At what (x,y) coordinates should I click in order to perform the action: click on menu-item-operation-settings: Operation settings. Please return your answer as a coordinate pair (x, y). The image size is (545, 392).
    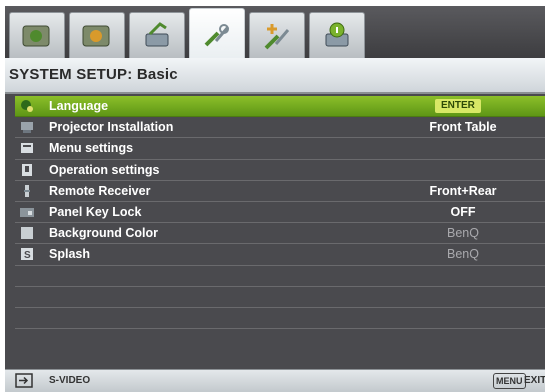
    Looking at the image, I should click on (280, 170).